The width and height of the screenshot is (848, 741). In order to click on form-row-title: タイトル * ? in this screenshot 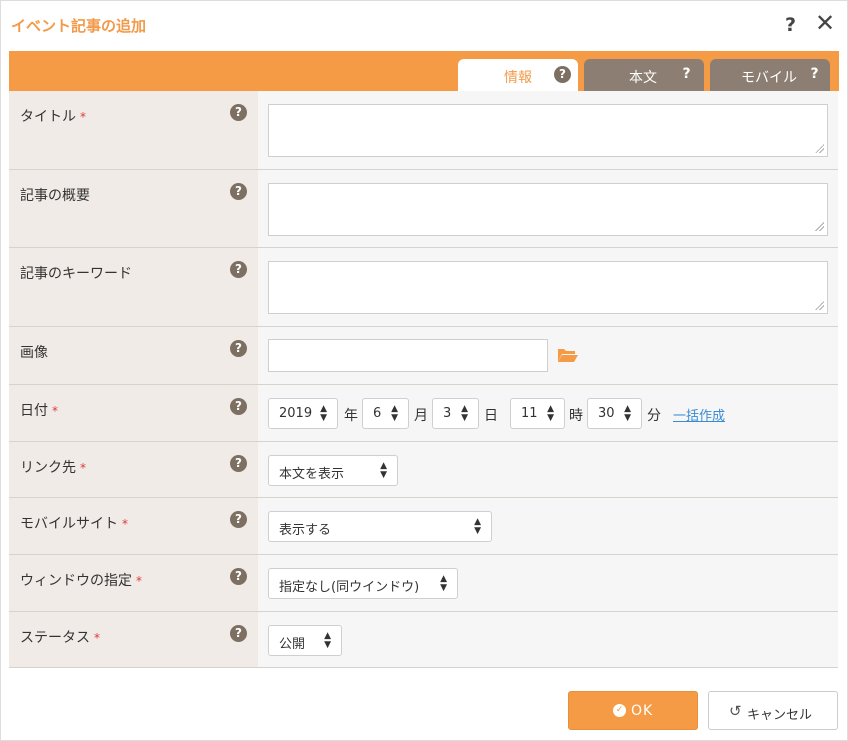, I will do `click(423, 130)`.